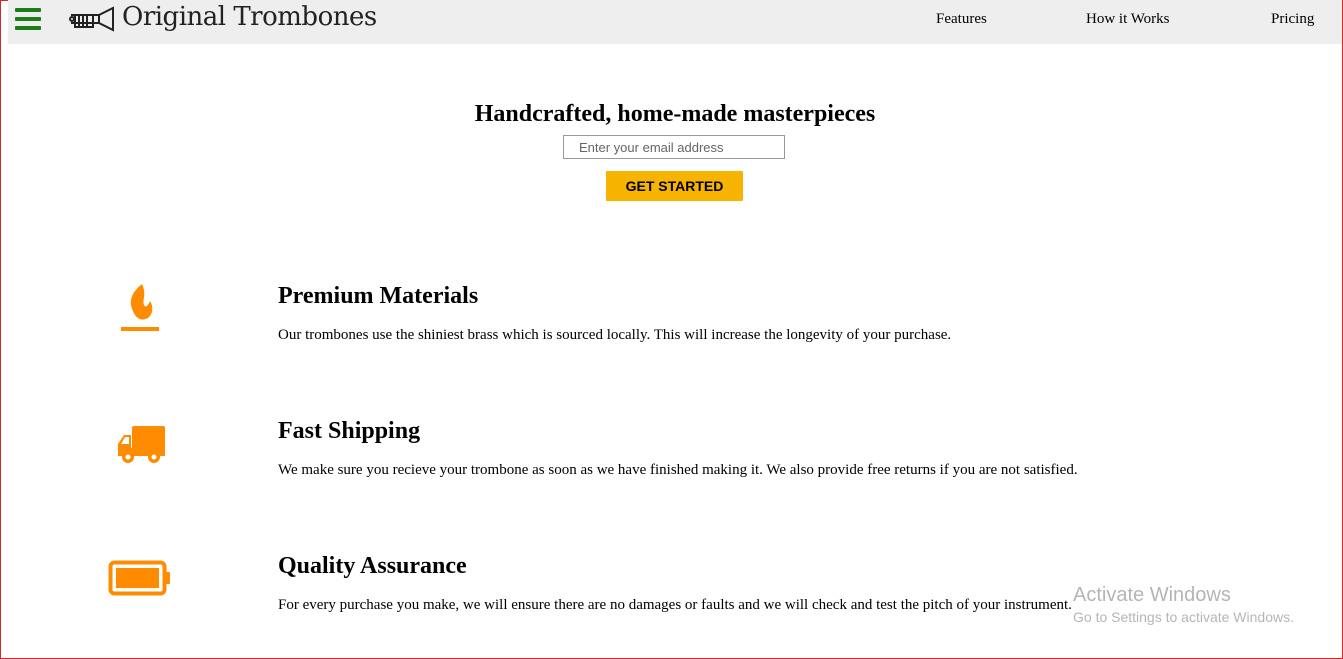 This screenshot has width=1343, height=659. I want to click on nav-link-pricing: Pricing, so click(1292, 19).